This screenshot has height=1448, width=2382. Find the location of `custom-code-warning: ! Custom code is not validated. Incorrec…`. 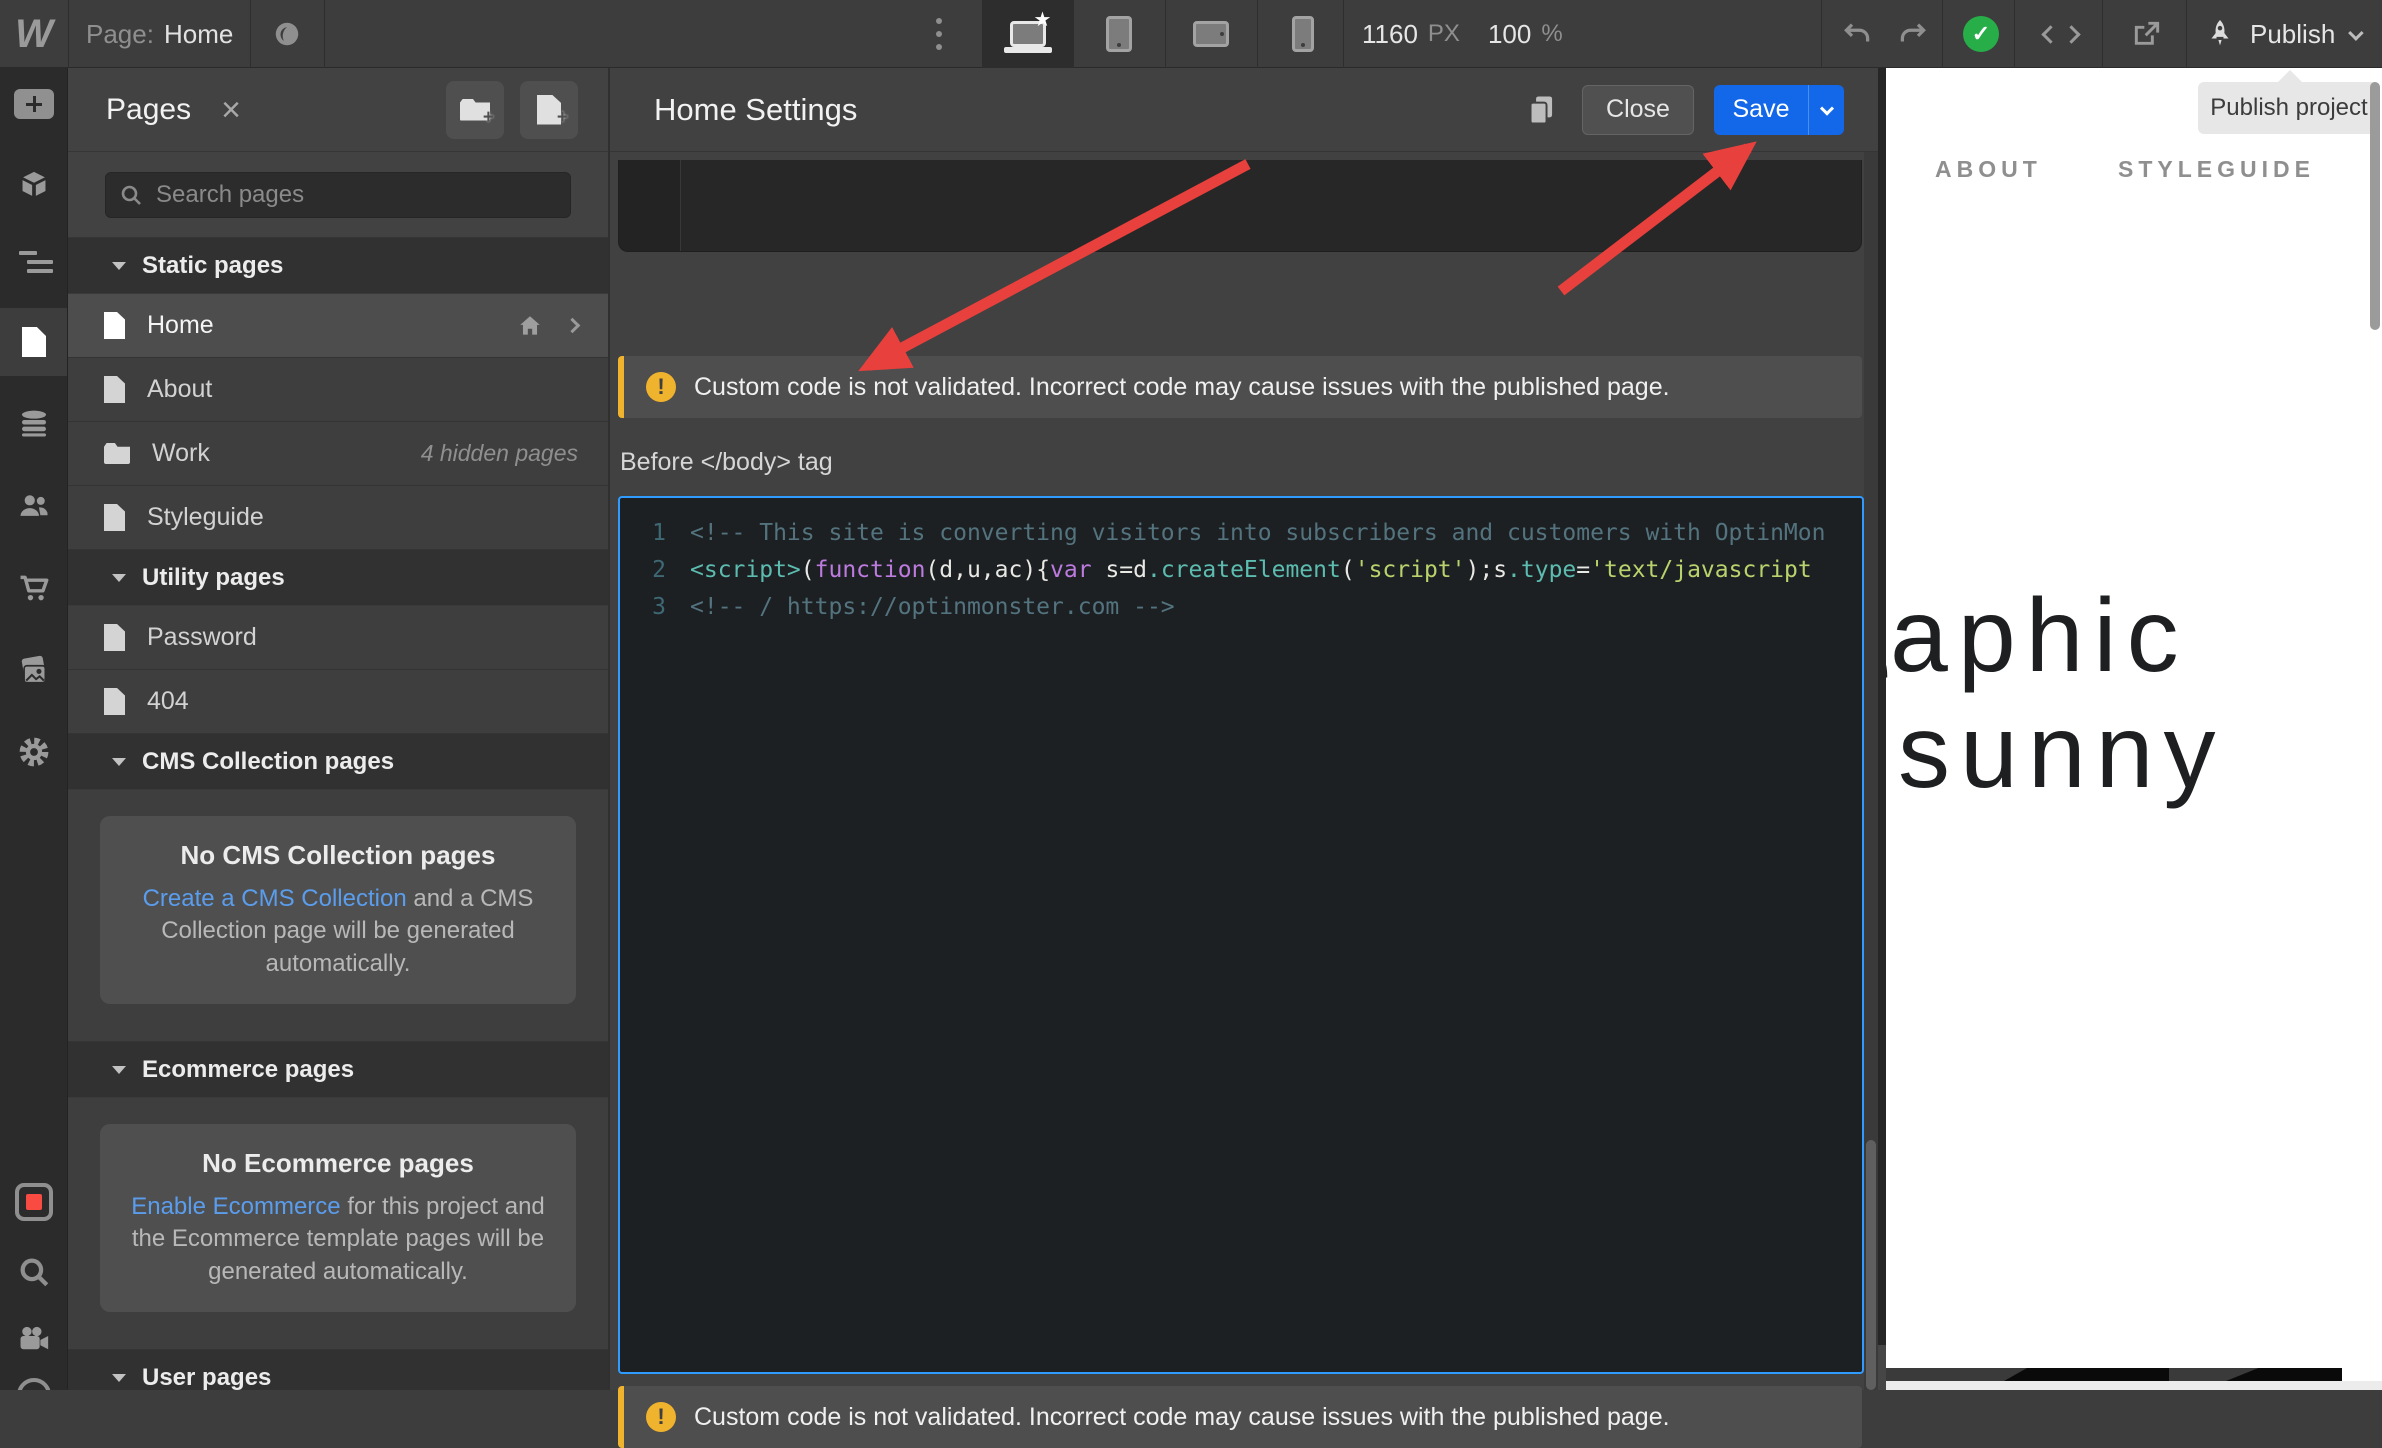

custom-code-warning: ! Custom code is not validated. Incorrec… is located at coordinates (1240, 387).